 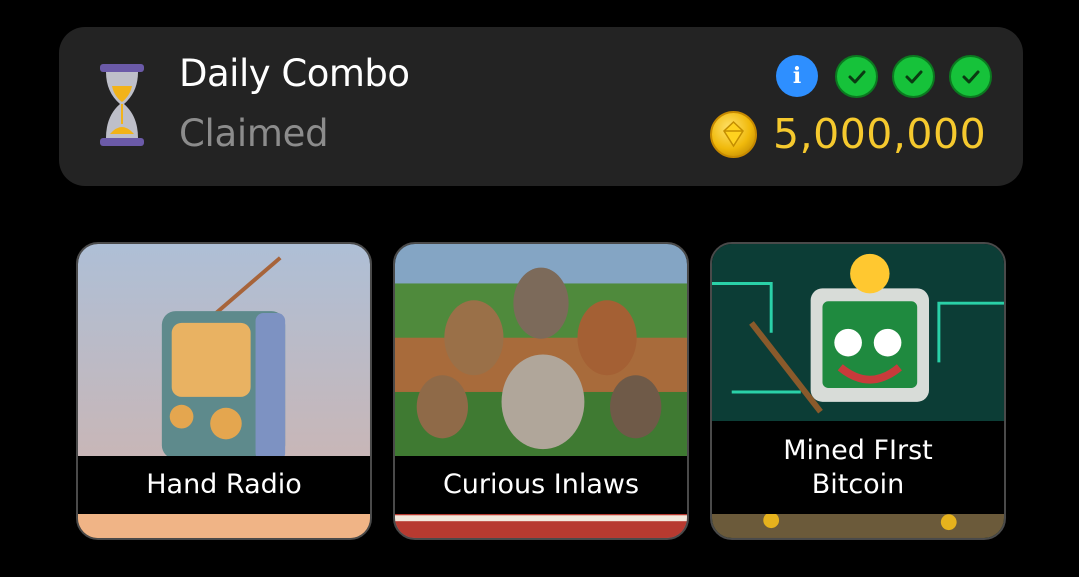 What do you see at coordinates (858, 391) in the screenshot?
I see `combo-card-mined-first-bitcoin: Mined FIrst Bitcoin` at bounding box center [858, 391].